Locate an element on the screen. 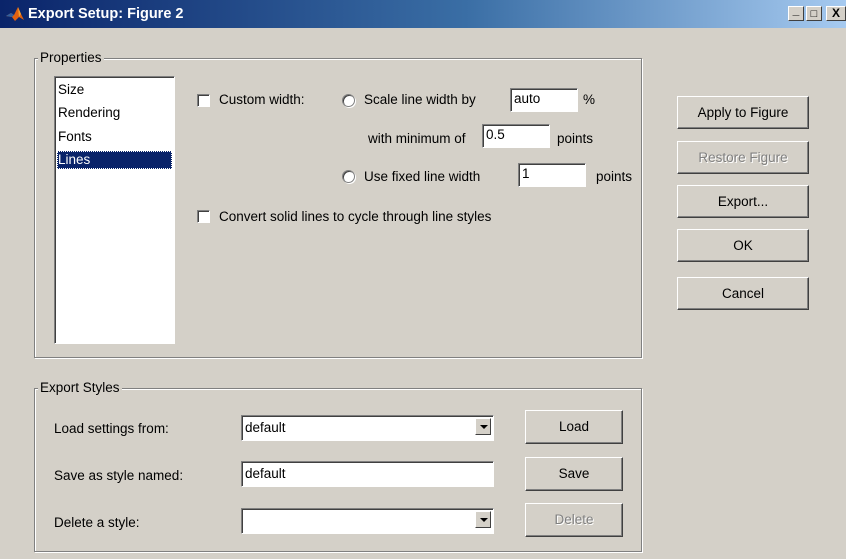  convert-line-styles-checkbox is located at coordinates (203, 216).